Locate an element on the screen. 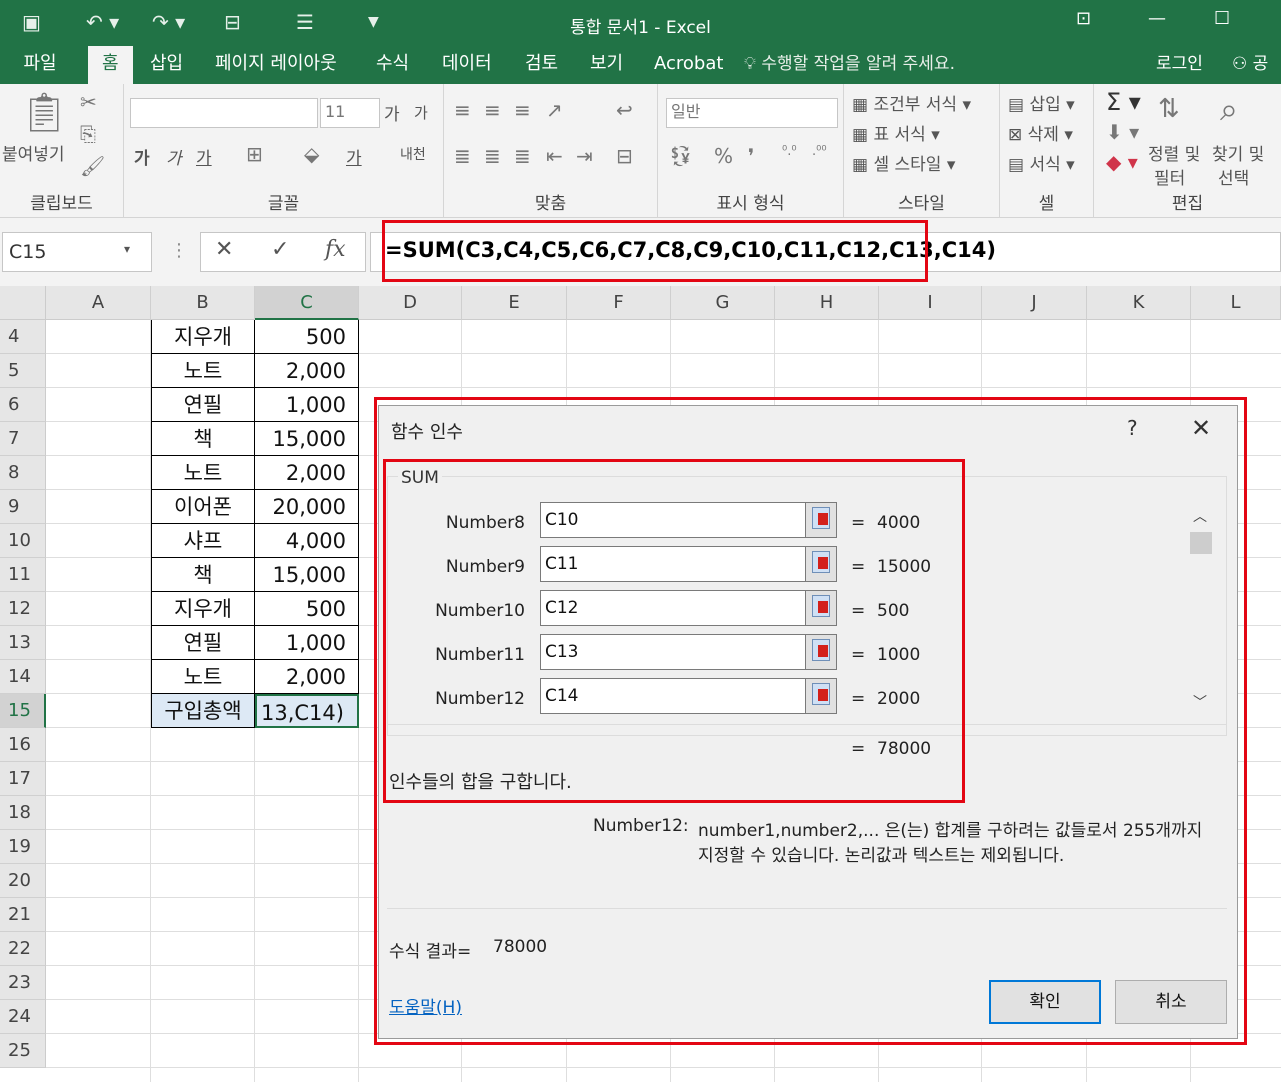  ribbon-display-icon: ⊡ is located at coordinates (1083, 18).